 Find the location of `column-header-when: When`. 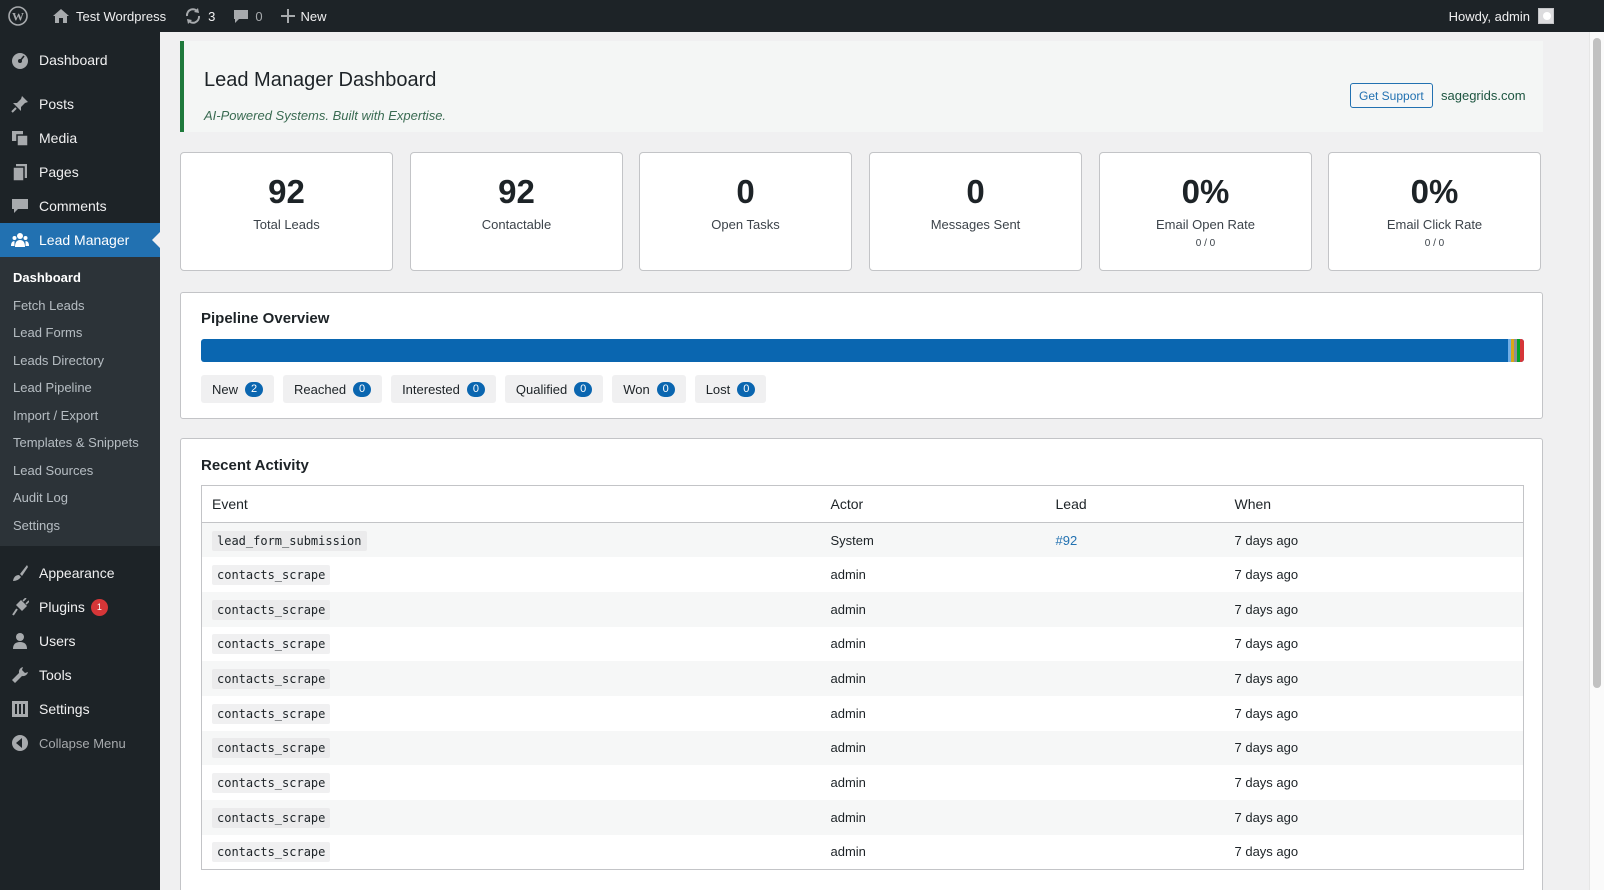

column-header-when: When is located at coordinates (1374, 504).